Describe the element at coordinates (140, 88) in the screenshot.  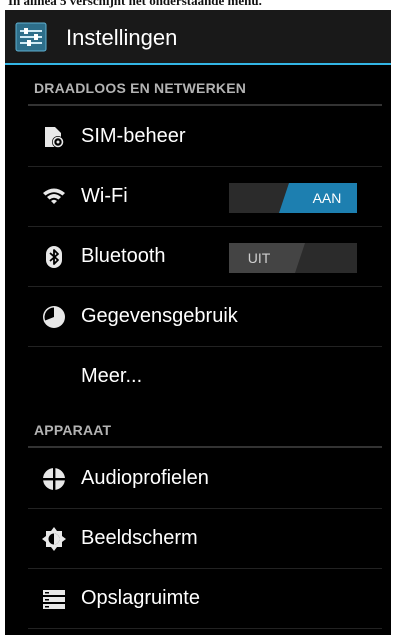
I see `section-header-wireless: DRAADLOOS EN NETWERKEN` at that location.